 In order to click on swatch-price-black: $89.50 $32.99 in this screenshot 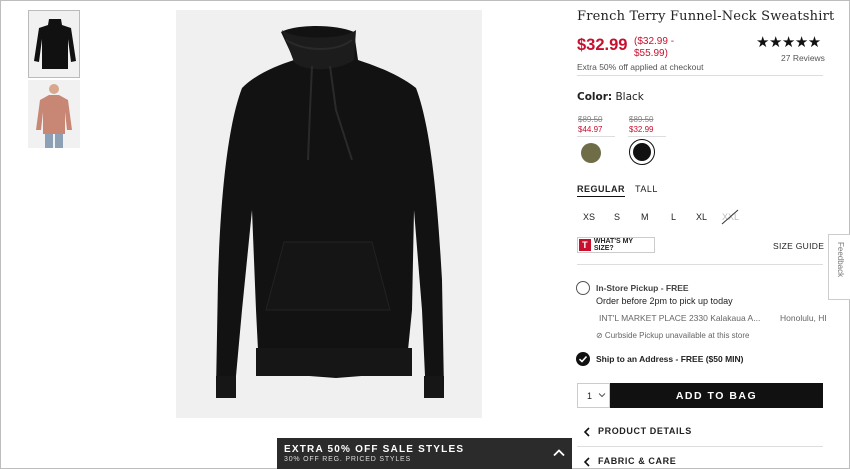, I will do `click(641, 125)`.